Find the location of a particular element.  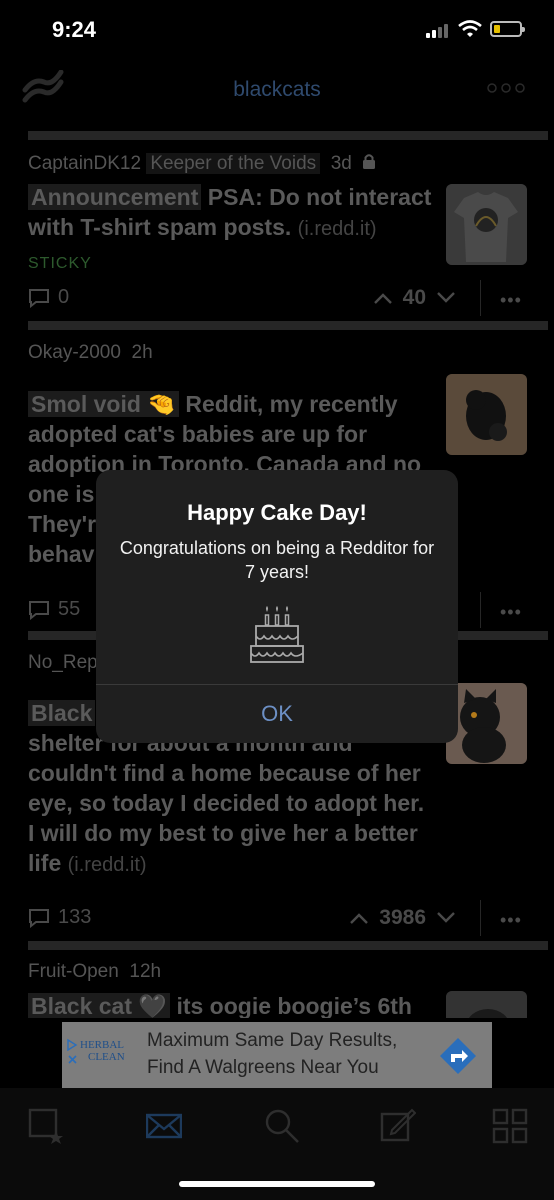

post-title-line: I will do my best to give her a better is located at coordinates (223, 833).